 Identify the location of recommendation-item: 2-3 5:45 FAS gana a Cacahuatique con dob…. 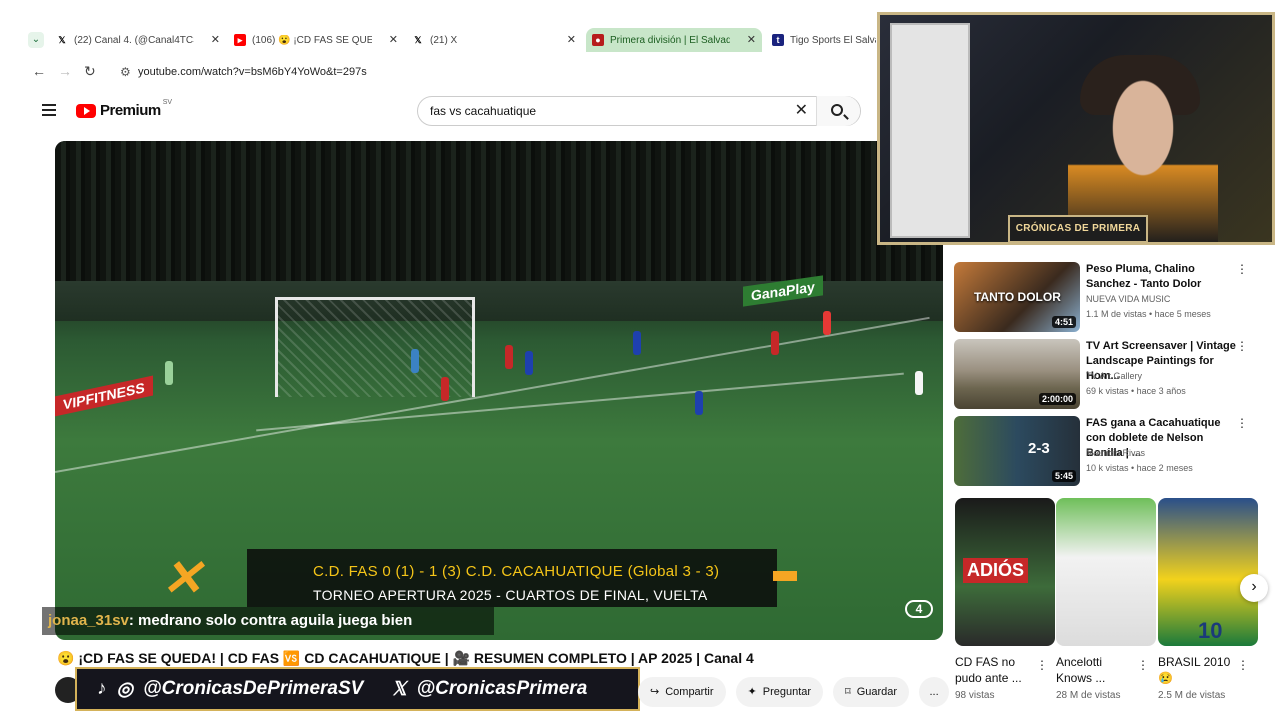
(1101, 452).